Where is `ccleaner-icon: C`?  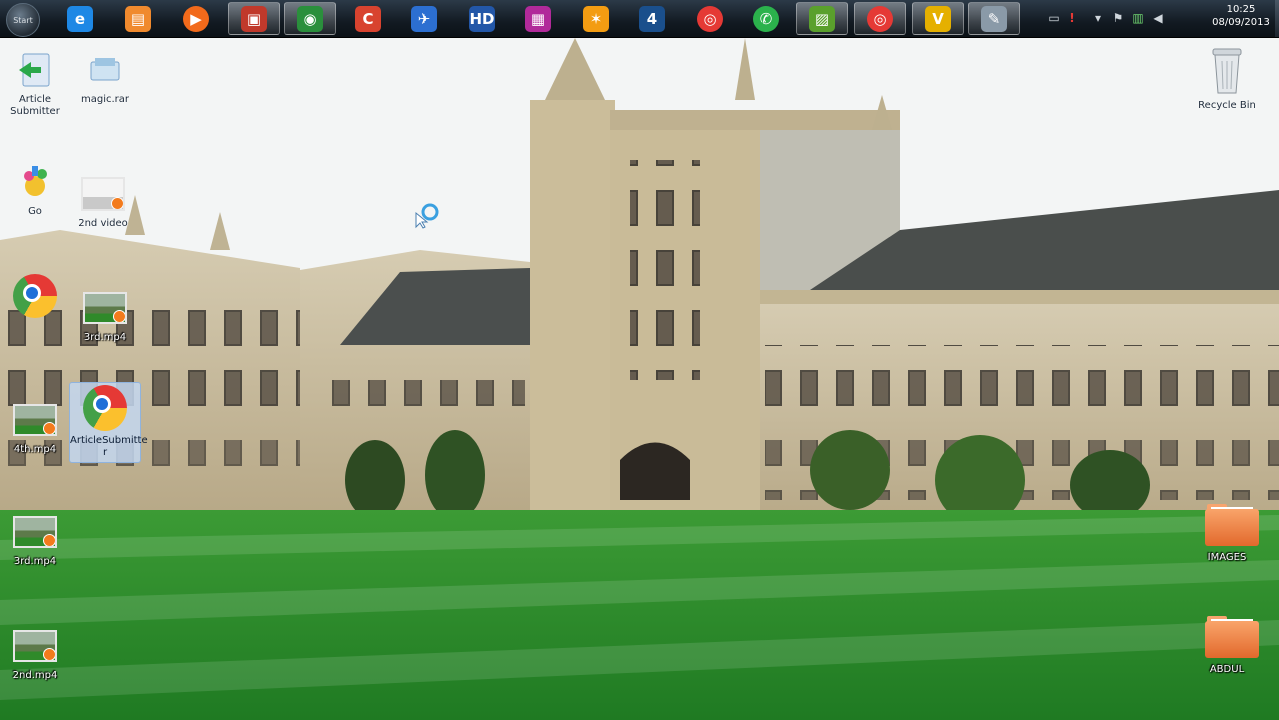
ccleaner-icon: C is located at coordinates (368, 18).